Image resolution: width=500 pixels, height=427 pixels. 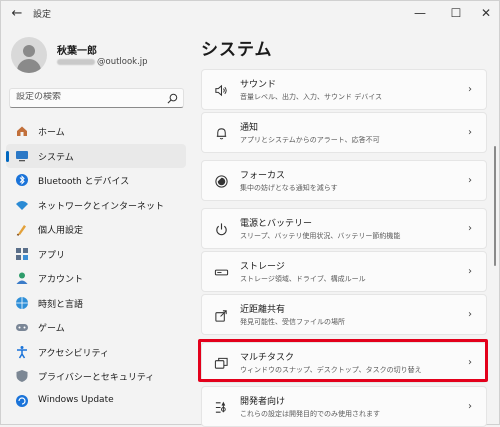 I want to click on email-suffix: @outlook.jp, so click(x=122, y=62).